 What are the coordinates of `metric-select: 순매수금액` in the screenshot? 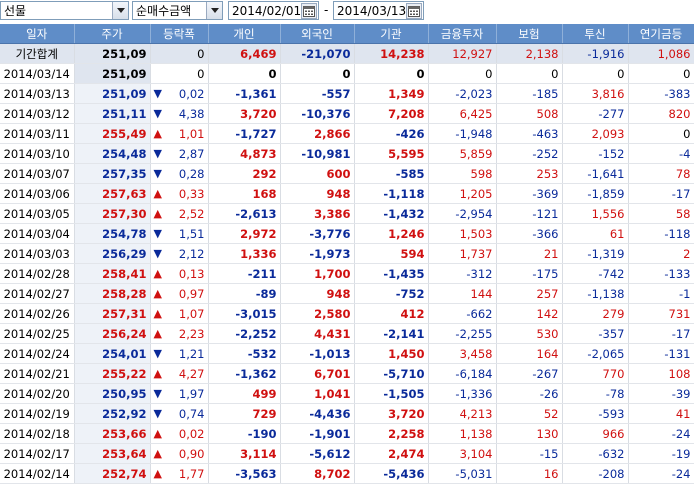 It's located at (177, 10).